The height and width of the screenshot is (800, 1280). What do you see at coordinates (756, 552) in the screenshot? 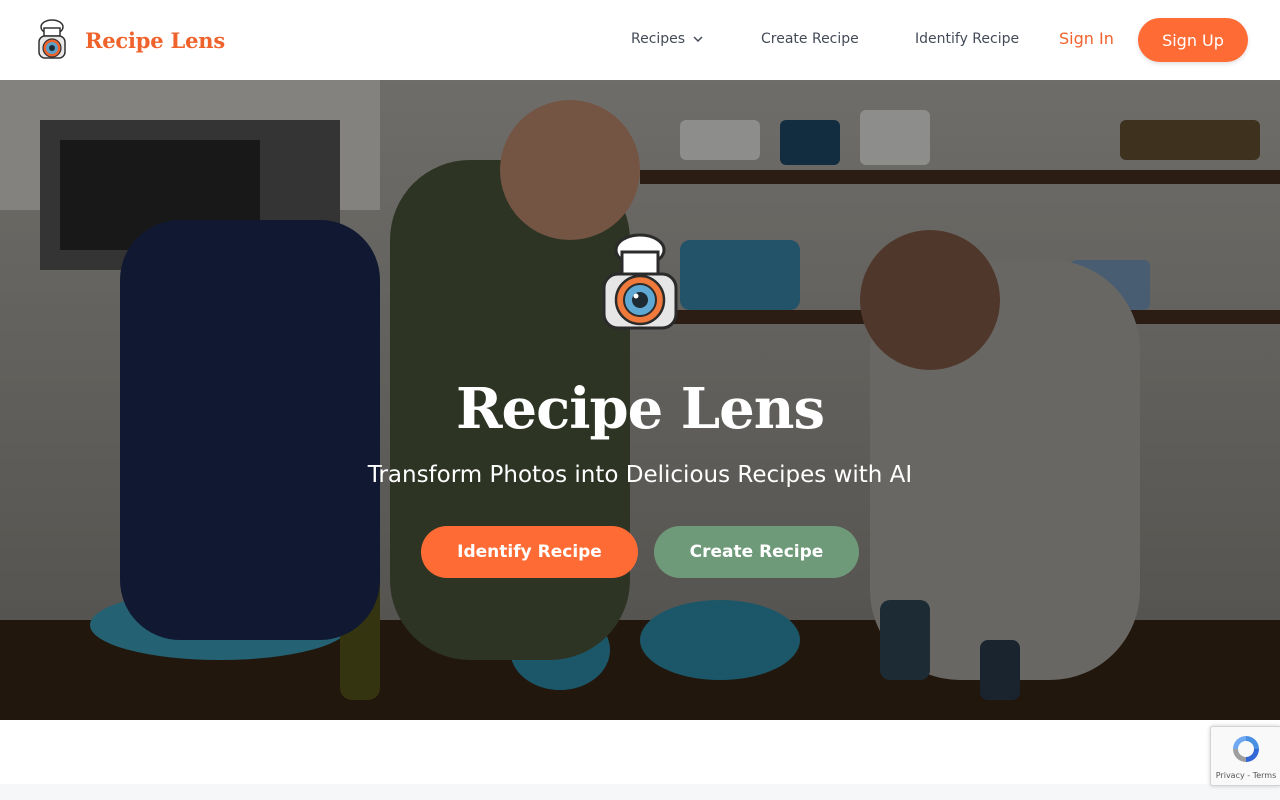
I see `create-recipe-button: Create Recipe` at bounding box center [756, 552].